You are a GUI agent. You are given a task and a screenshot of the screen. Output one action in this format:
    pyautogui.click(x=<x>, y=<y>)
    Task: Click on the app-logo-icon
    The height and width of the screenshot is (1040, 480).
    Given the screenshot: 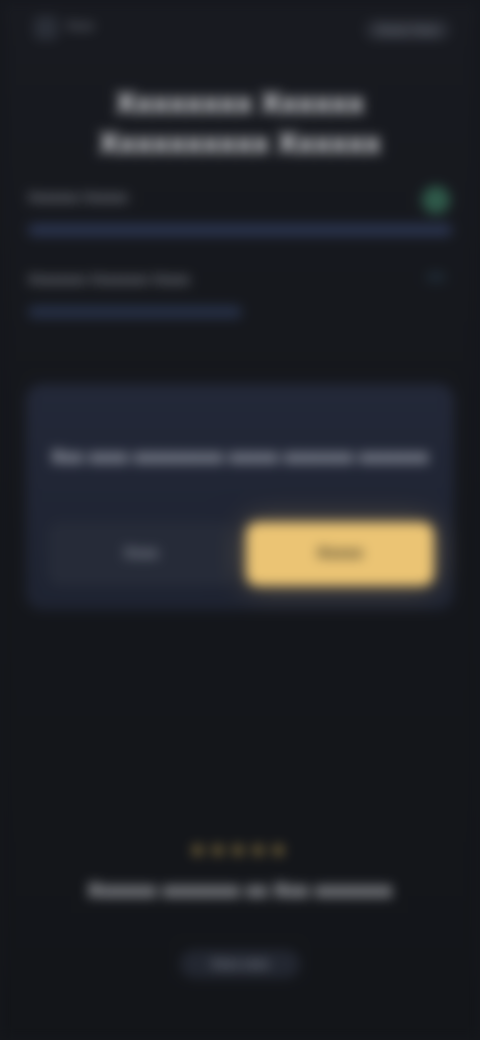 What is the action you would take?
    pyautogui.click(x=46, y=28)
    